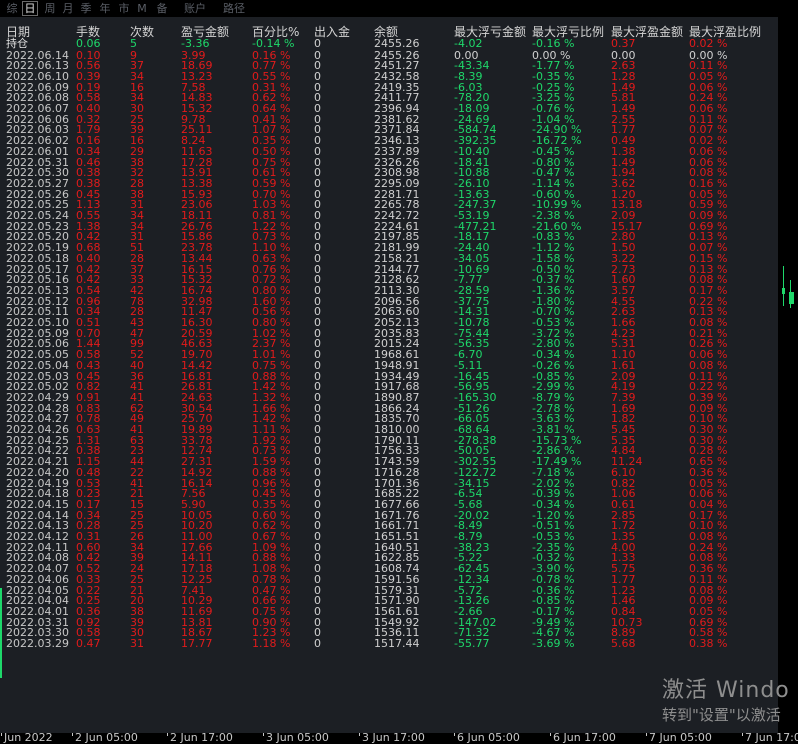  I want to click on cell-balance: 2455.26, so click(397, 43).